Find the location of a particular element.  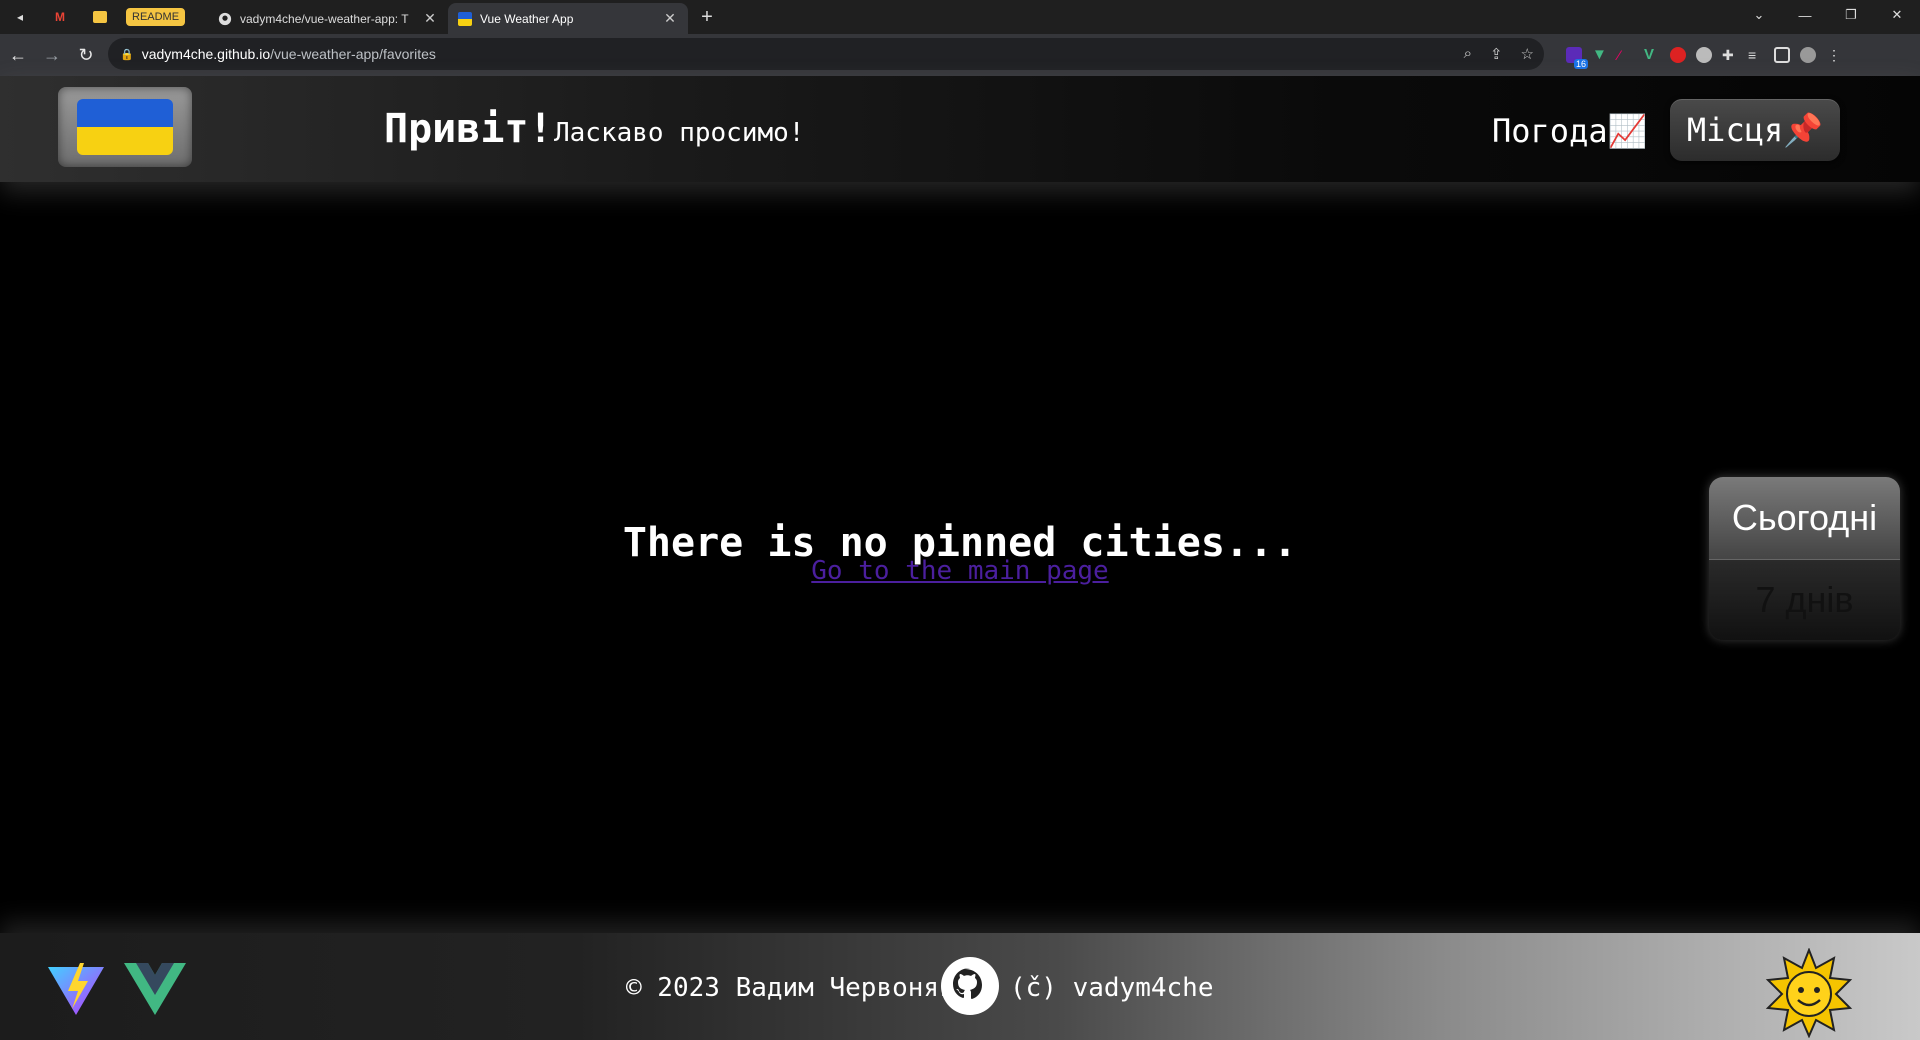

menu-icon: ⋮ is located at coordinates (1834, 55).